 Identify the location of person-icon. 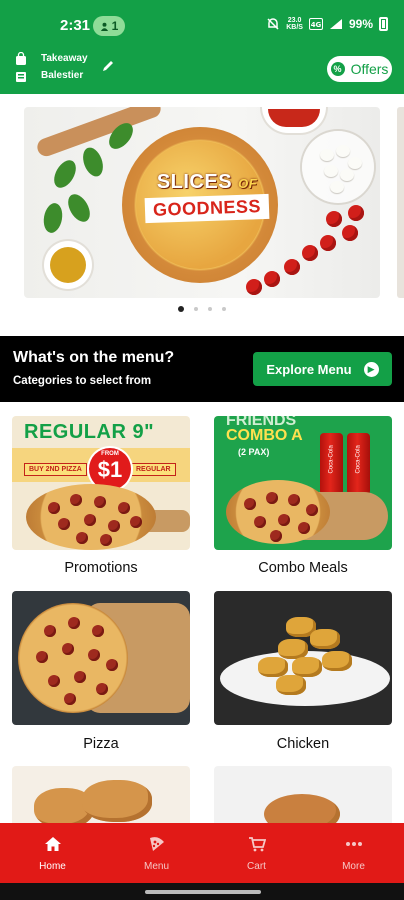
(104, 26).